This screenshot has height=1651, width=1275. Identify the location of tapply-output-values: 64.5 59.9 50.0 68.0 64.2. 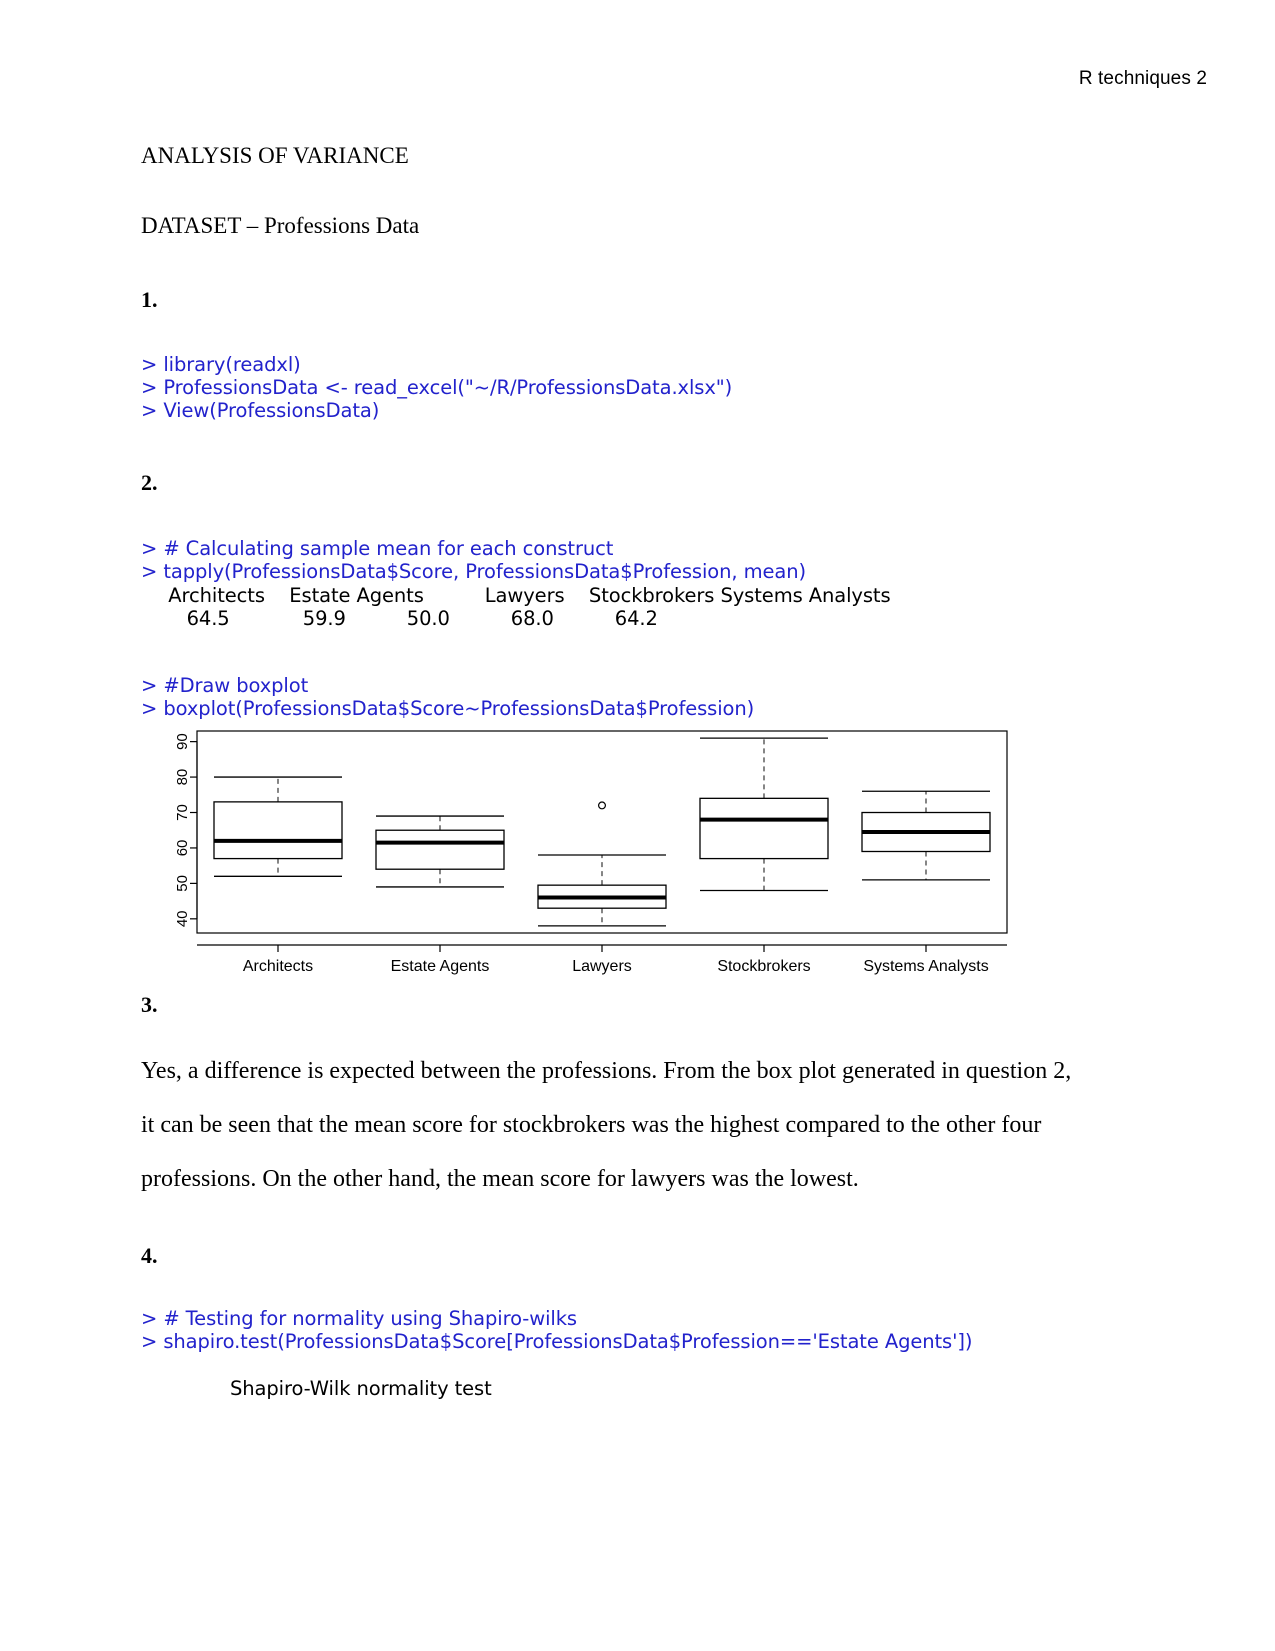
(404, 618).